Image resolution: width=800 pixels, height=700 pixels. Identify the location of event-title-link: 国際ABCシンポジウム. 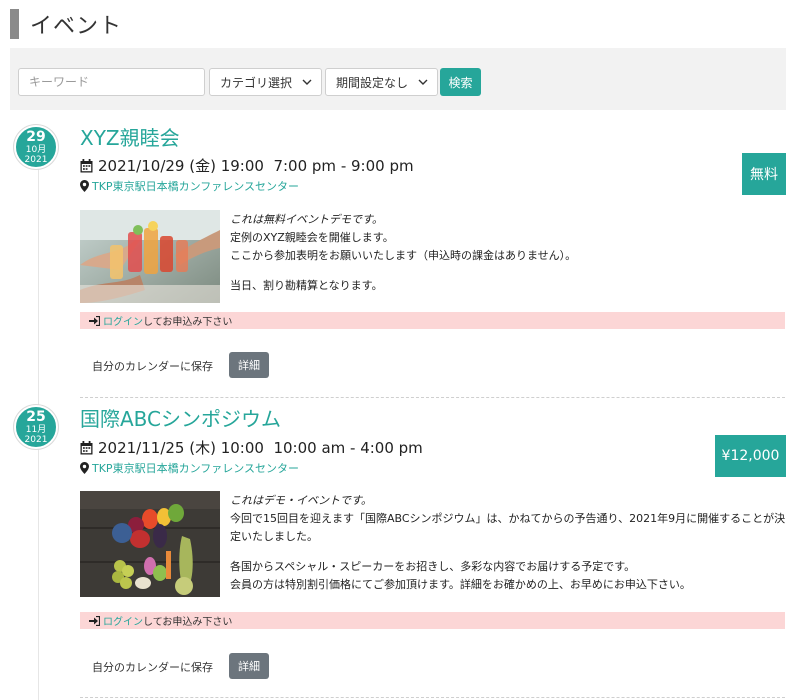
(180, 417).